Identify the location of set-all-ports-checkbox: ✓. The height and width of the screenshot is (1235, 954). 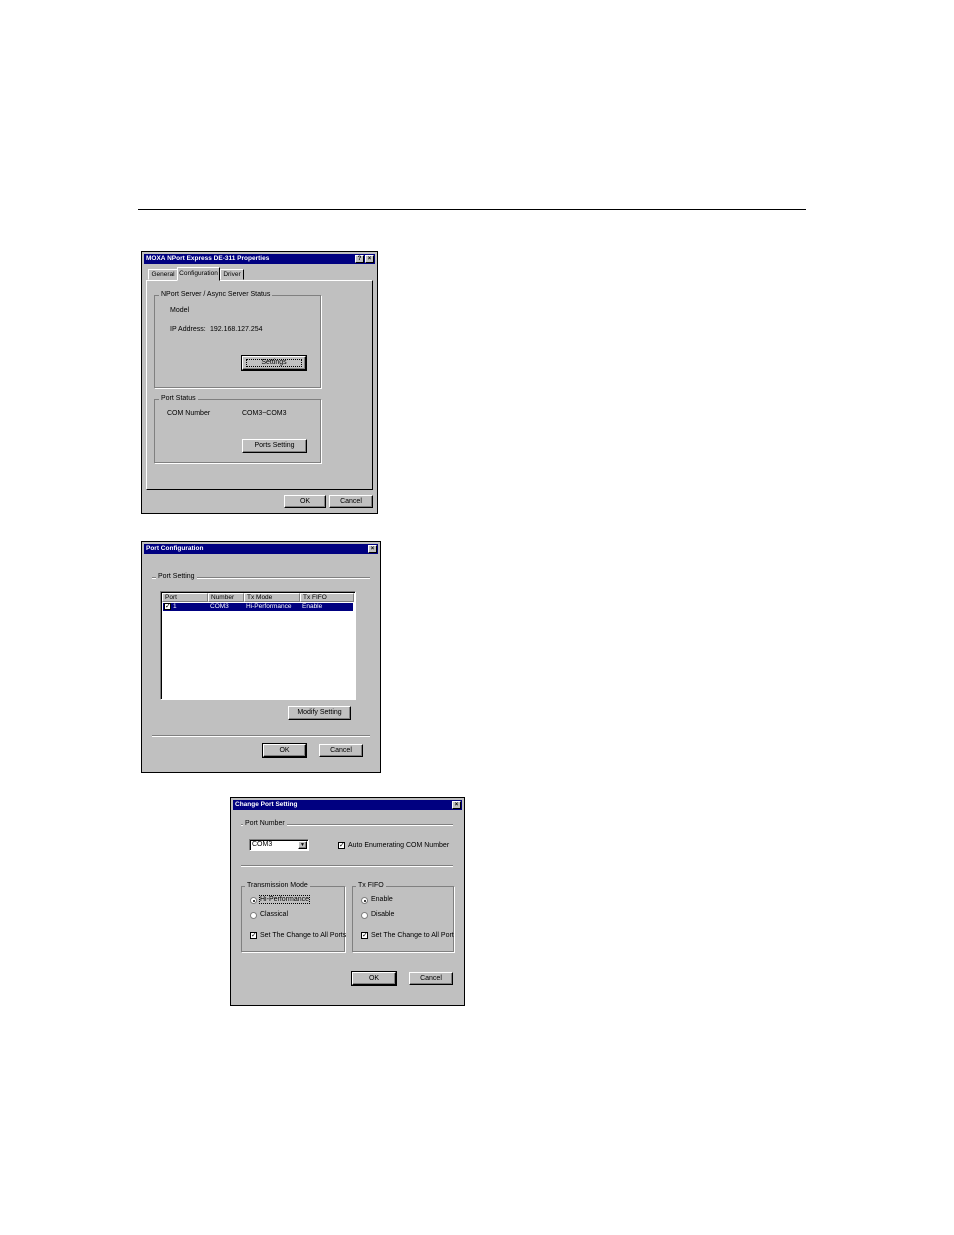
(253, 935).